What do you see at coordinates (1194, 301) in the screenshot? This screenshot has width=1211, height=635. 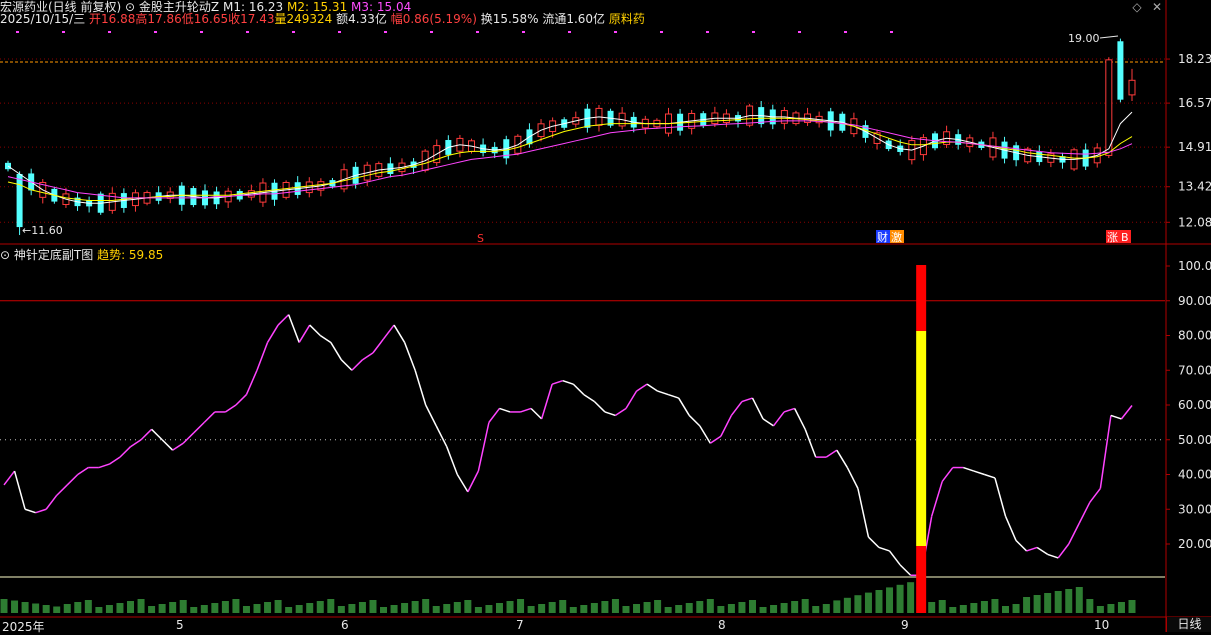 I see `indicator-tick-label: 90.00` at bounding box center [1194, 301].